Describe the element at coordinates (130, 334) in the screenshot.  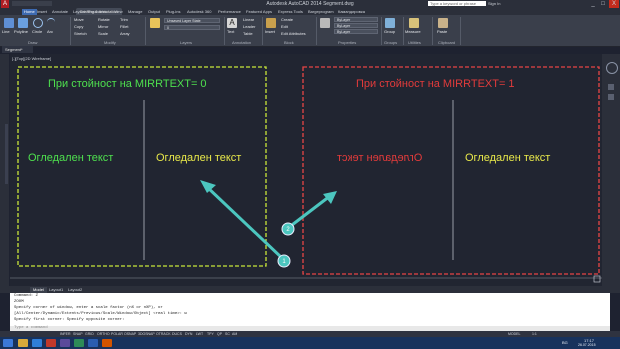
I see `status-osnap: OSNAP` at that location.